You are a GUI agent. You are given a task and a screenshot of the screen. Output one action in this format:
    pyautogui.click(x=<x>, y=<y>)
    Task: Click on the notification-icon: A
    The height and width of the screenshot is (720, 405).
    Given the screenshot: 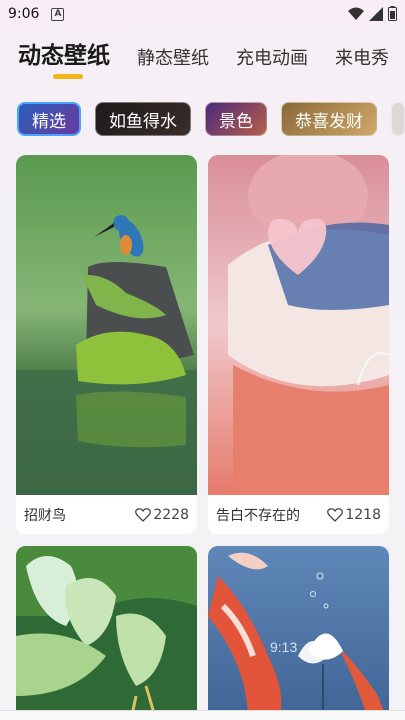 What is the action you would take?
    pyautogui.click(x=58, y=14)
    